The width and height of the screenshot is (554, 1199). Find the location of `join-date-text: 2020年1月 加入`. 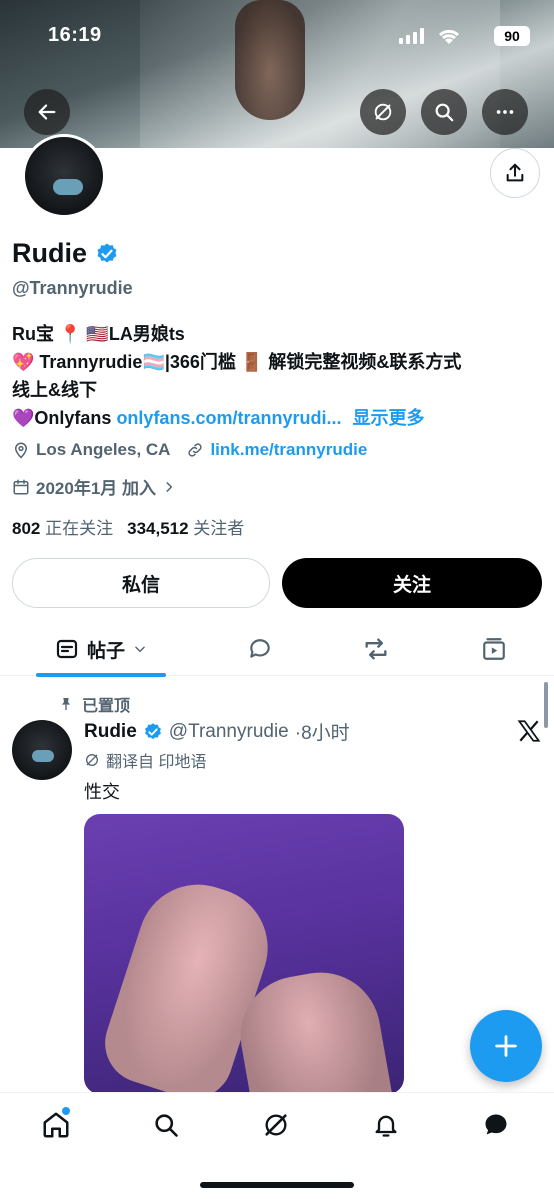

join-date-text: 2020年1月 加入 is located at coordinates (96, 488).